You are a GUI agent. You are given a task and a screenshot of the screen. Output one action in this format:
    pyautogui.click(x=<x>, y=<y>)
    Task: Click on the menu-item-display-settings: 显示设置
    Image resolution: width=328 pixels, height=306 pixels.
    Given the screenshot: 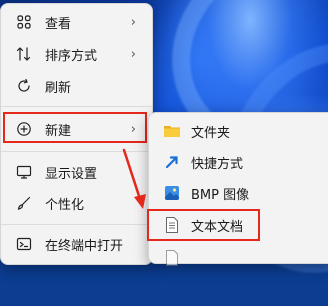 What is the action you would take?
    pyautogui.click(x=76, y=172)
    